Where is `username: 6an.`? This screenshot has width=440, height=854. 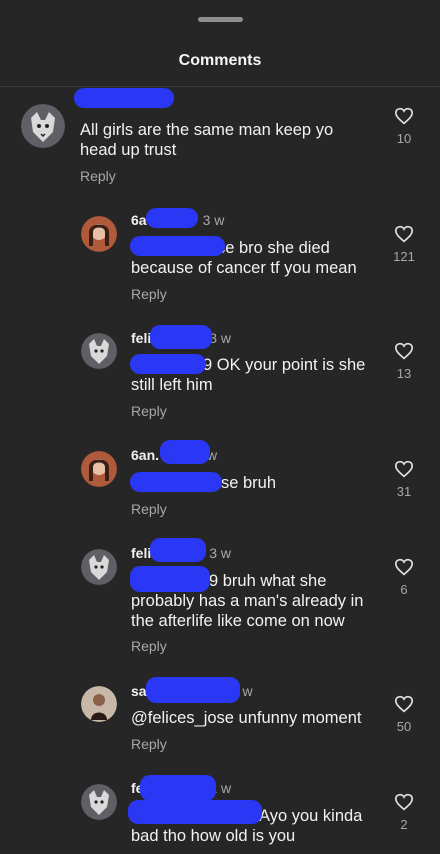 username: 6an. is located at coordinates (145, 455).